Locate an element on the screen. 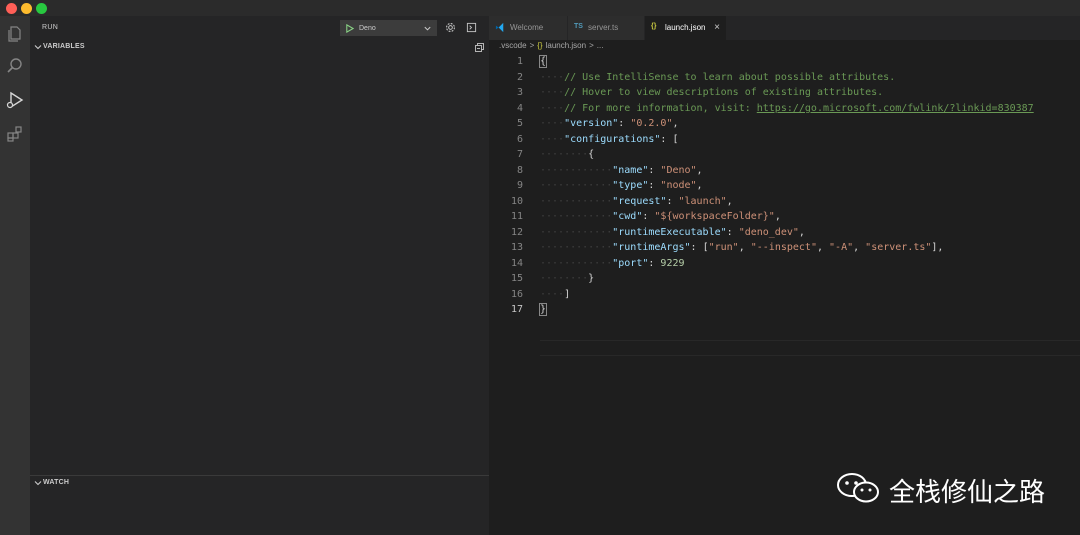 Image resolution: width=1080 pixels, height=535 pixels. line-number: 7 is located at coordinates (519, 154).